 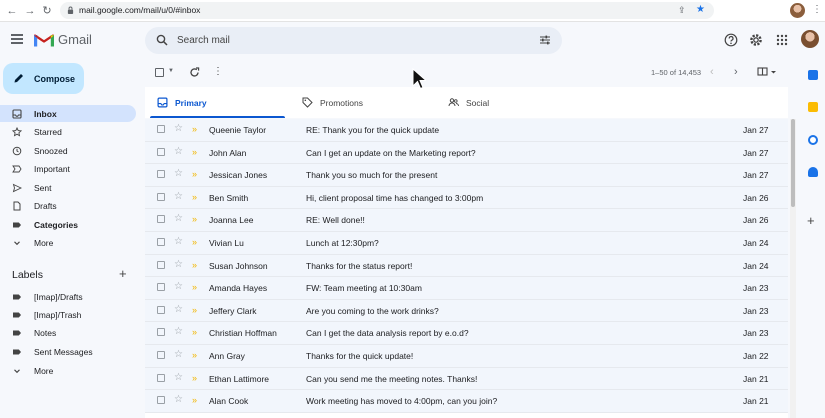 What do you see at coordinates (813, 75) in the screenshot?
I see `calendar-icon` at bounding box center [813, 75].